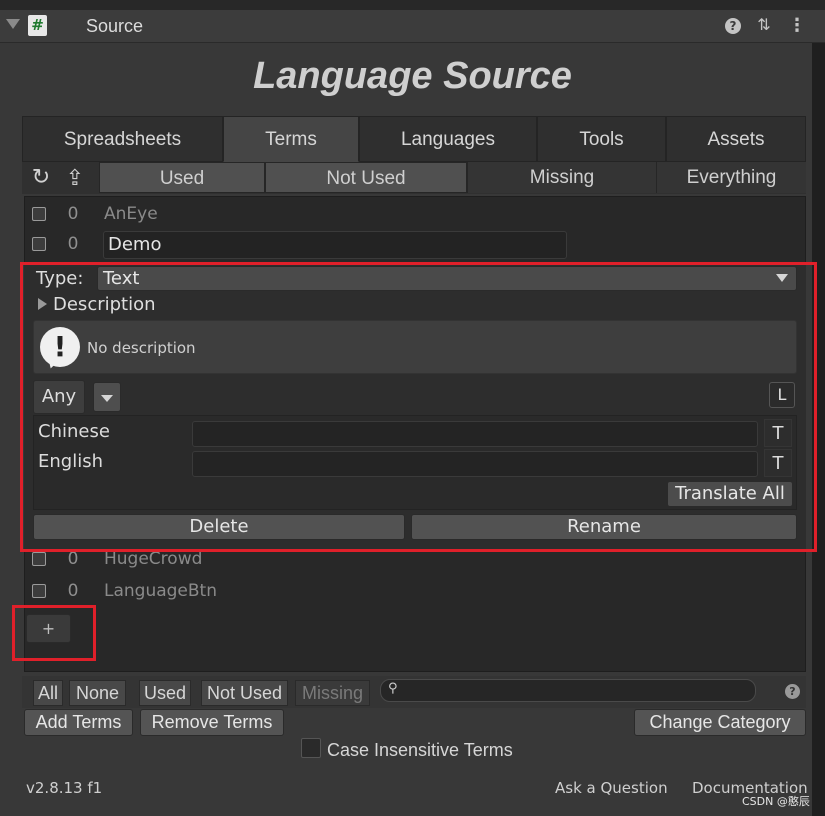 This screenshot has height=816, width=825. Describe the element at coordinates (420, 750) in the screenshot. I see `case-insensitive-label: Case Insensitive Terms` at that location.